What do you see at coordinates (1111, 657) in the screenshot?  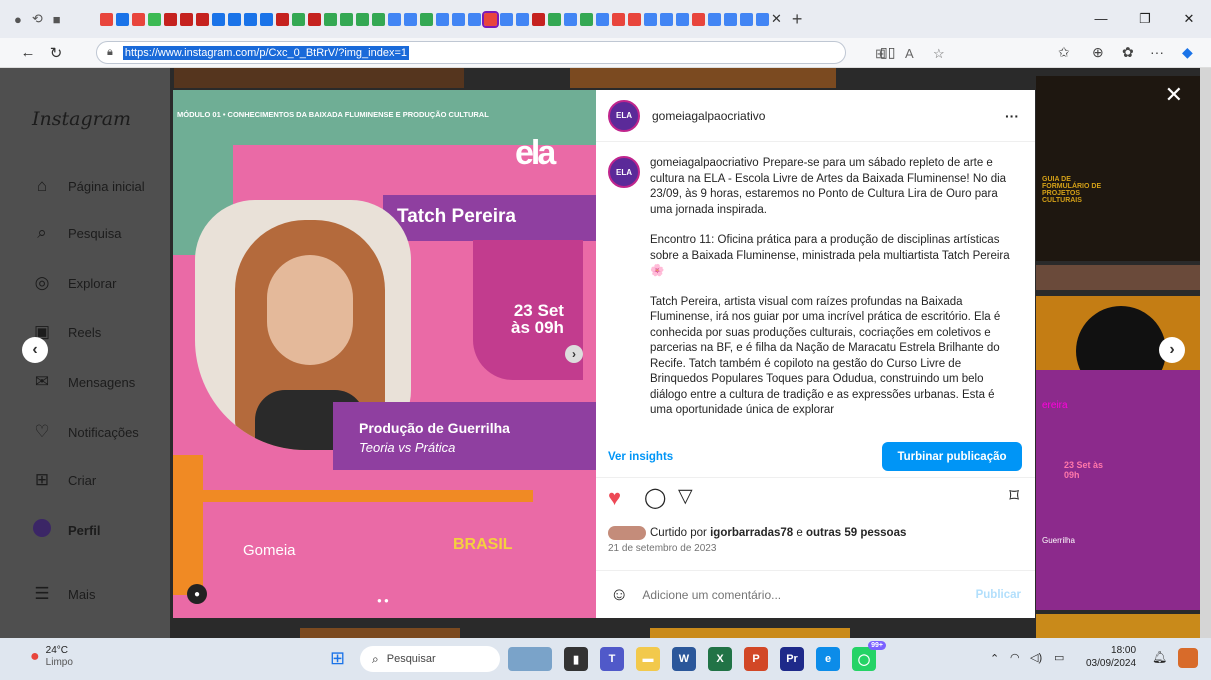 I see `clock: 18:00 03/09/2024` at bounding box center [1111, 657].